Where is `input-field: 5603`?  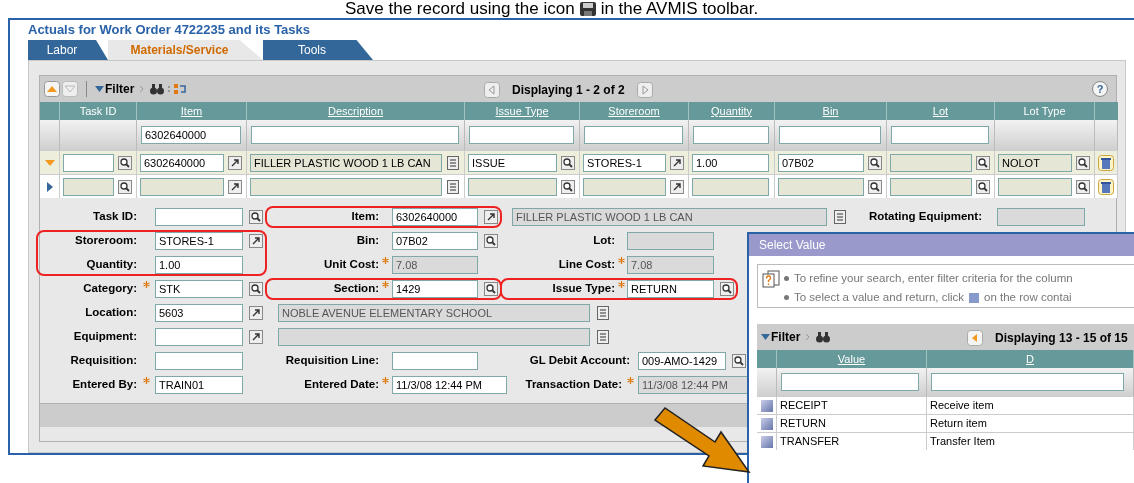 input-field: 5603 is located at coordinates (199, 313).